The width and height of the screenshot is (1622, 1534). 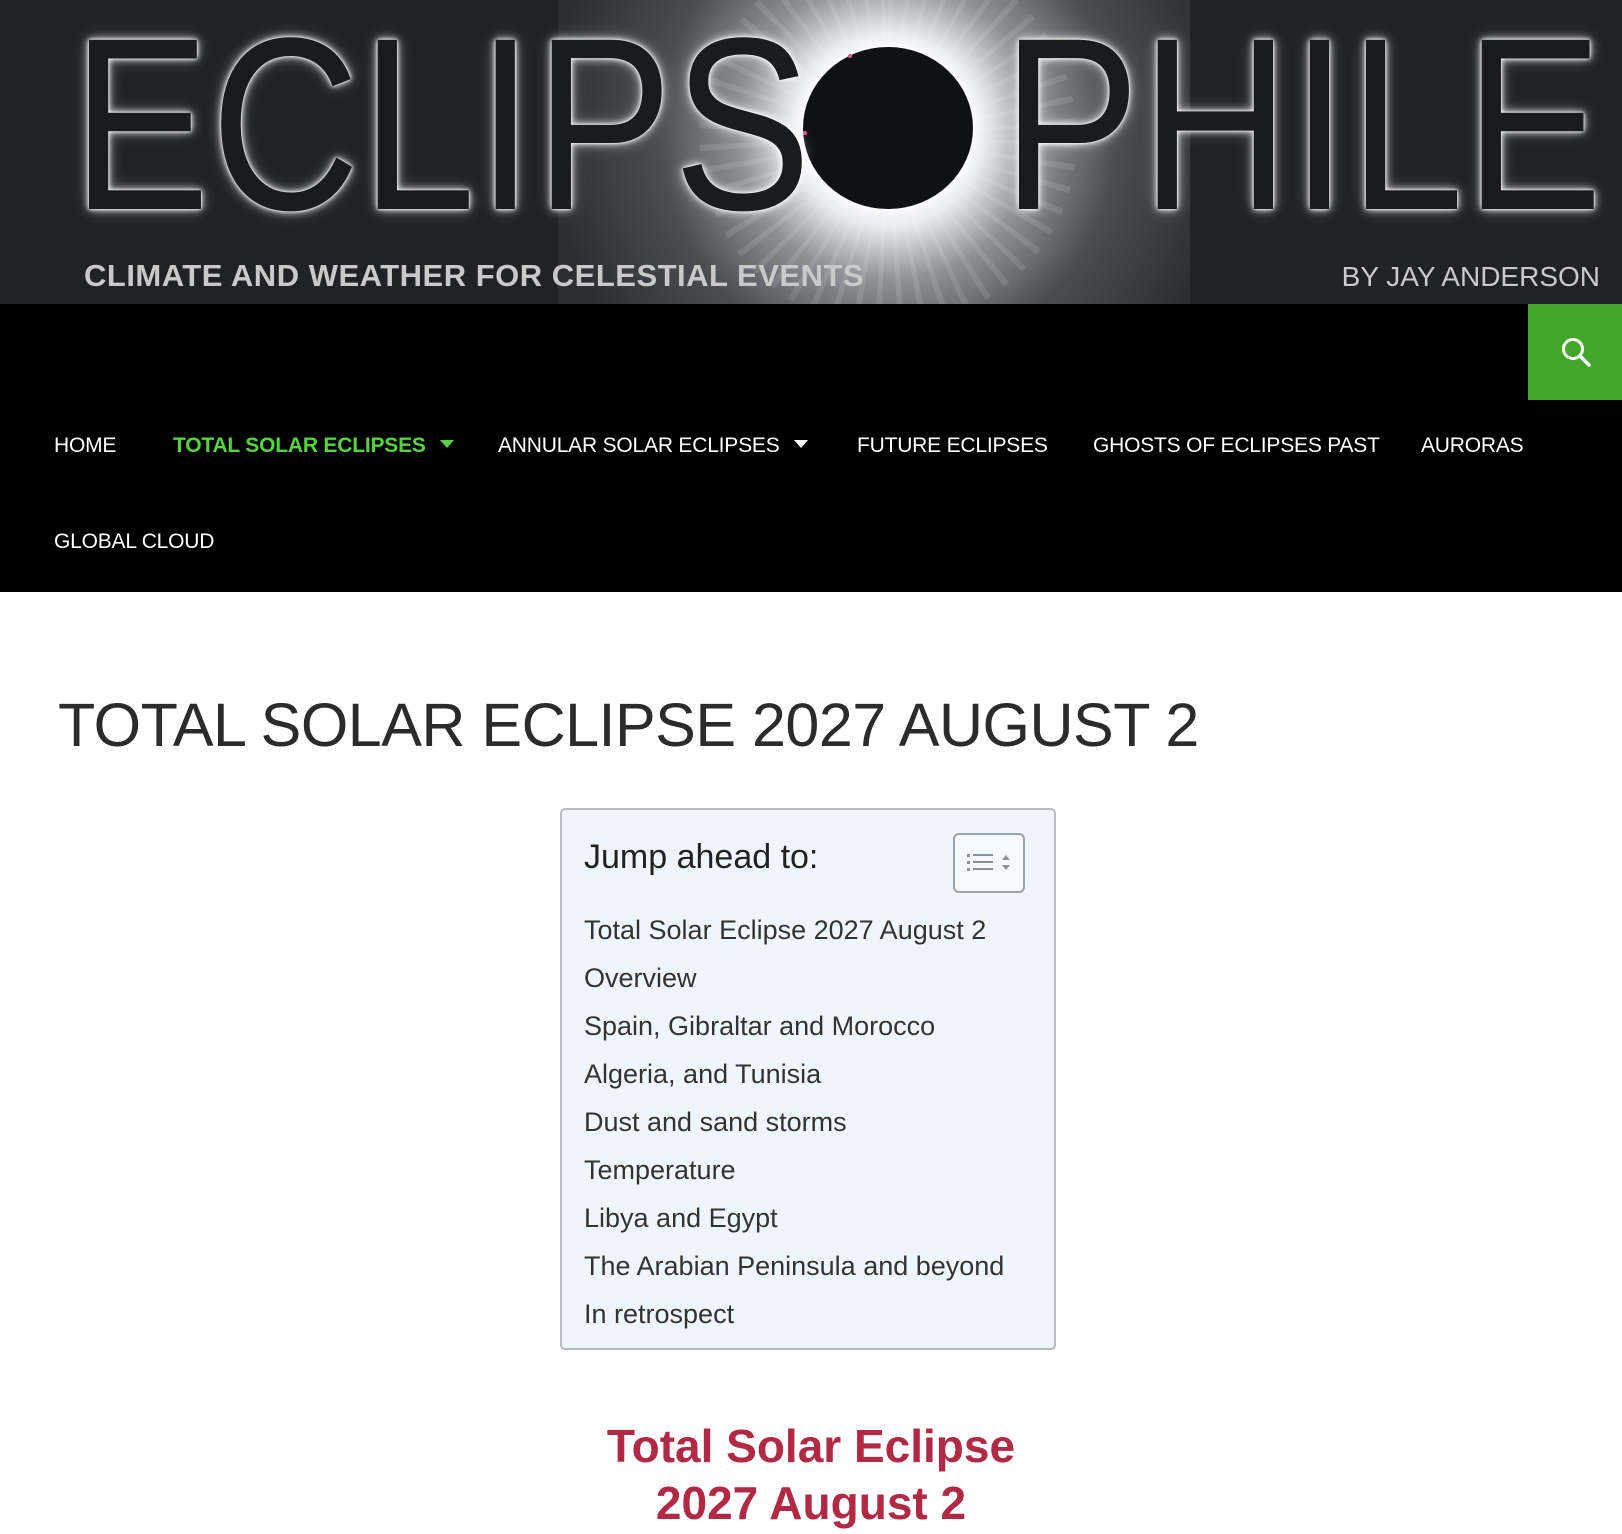 What do you see at coordinates (888, 128) in the screenshot?
I see `eclipse-moon-logo-mark` at bounding box center [888, 128].